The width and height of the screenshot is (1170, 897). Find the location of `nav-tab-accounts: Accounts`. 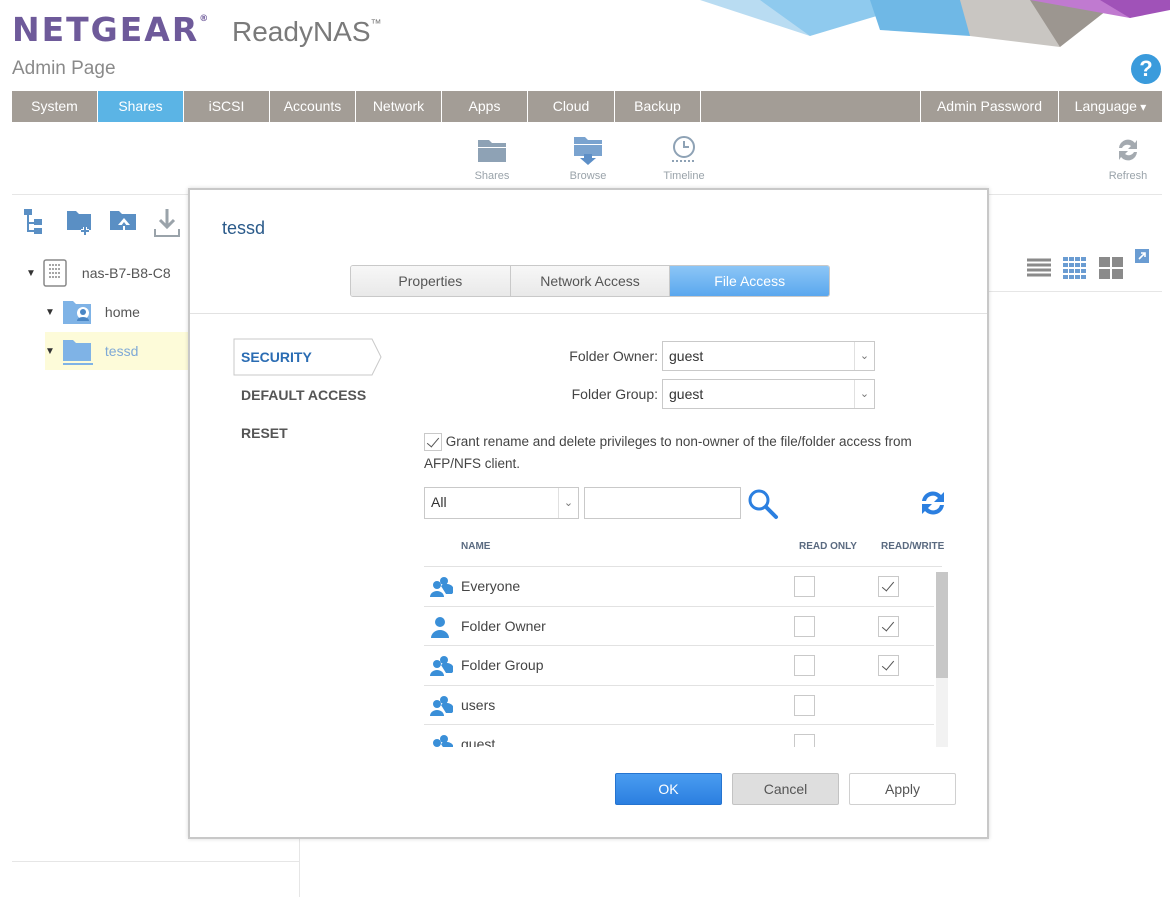

nav-tab-accounts: Accounts is located at coordinates (313, 106).